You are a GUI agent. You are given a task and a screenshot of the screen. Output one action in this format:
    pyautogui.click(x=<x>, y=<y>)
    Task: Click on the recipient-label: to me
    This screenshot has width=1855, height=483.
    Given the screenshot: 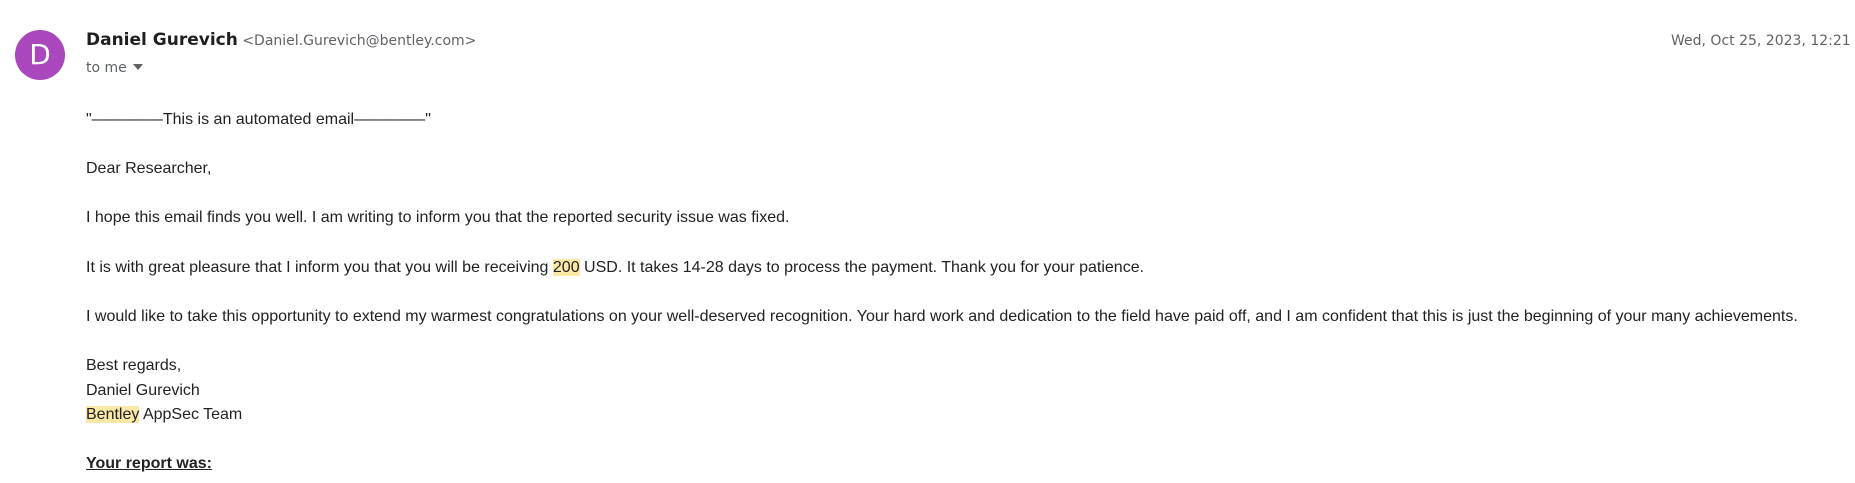 What is the action you would take?
    pyautogui.click(x=106, y=68)
    